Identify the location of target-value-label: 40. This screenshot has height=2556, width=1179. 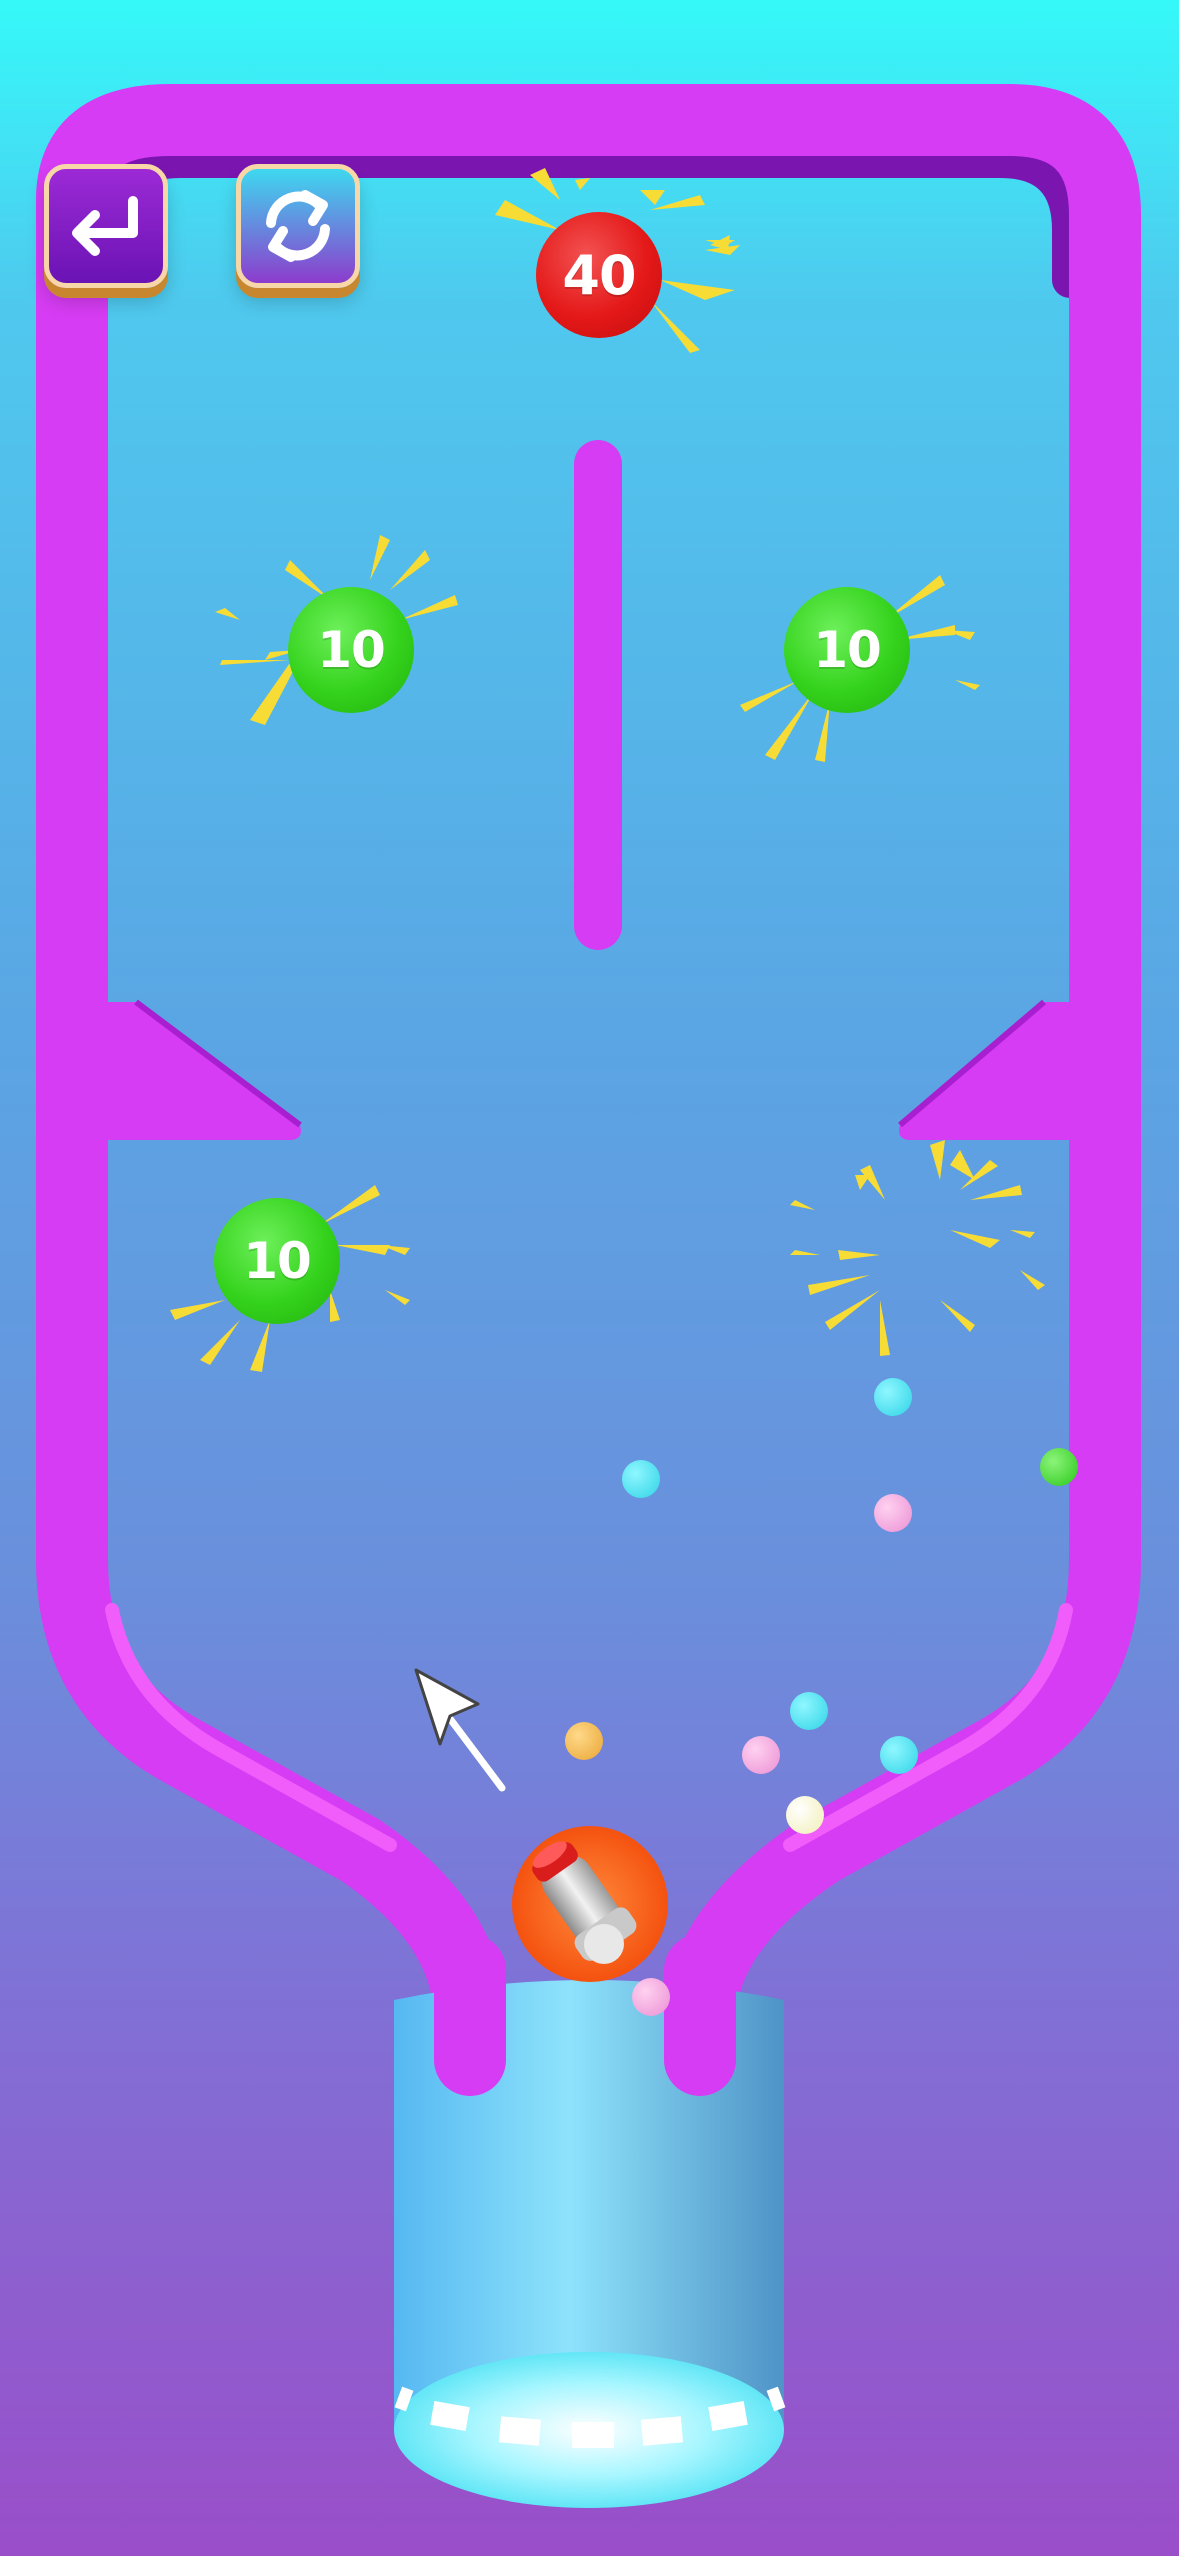
(599, 275).